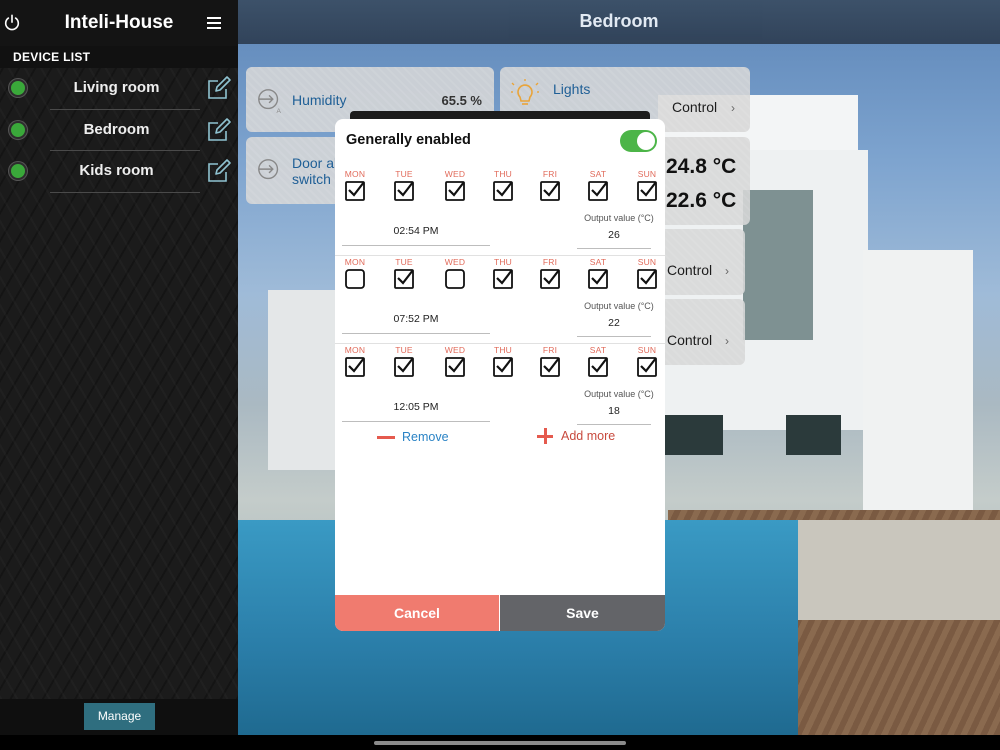 The height and width of the screenshot is (750, 1000). What do you see at coordinates (417, 613) in the screenshot?
I see `cancel-button: Cancel` at bounding box center [417, 613].